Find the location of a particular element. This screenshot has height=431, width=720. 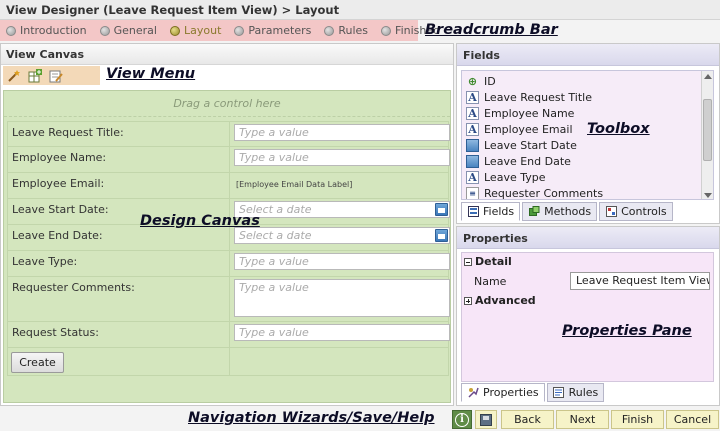

methods-tab-icon is located at coordinates (534, 212).